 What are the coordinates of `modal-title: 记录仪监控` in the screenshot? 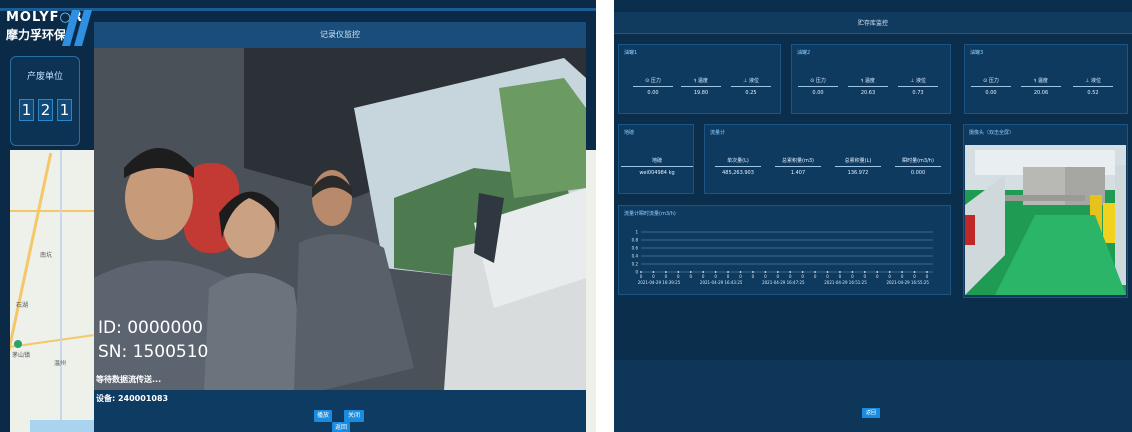 It's located at (340, 35).